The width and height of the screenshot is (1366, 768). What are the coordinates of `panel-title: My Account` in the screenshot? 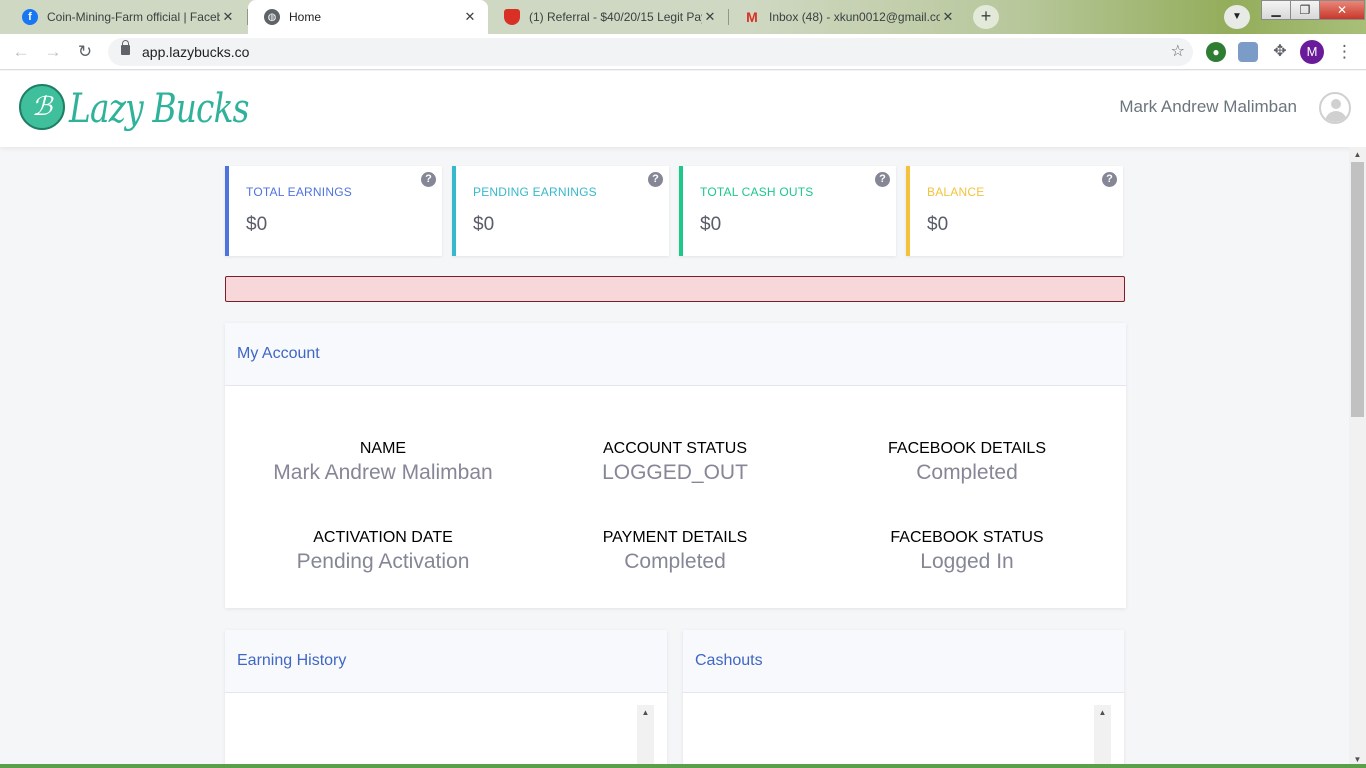 It's located at (278, 353).